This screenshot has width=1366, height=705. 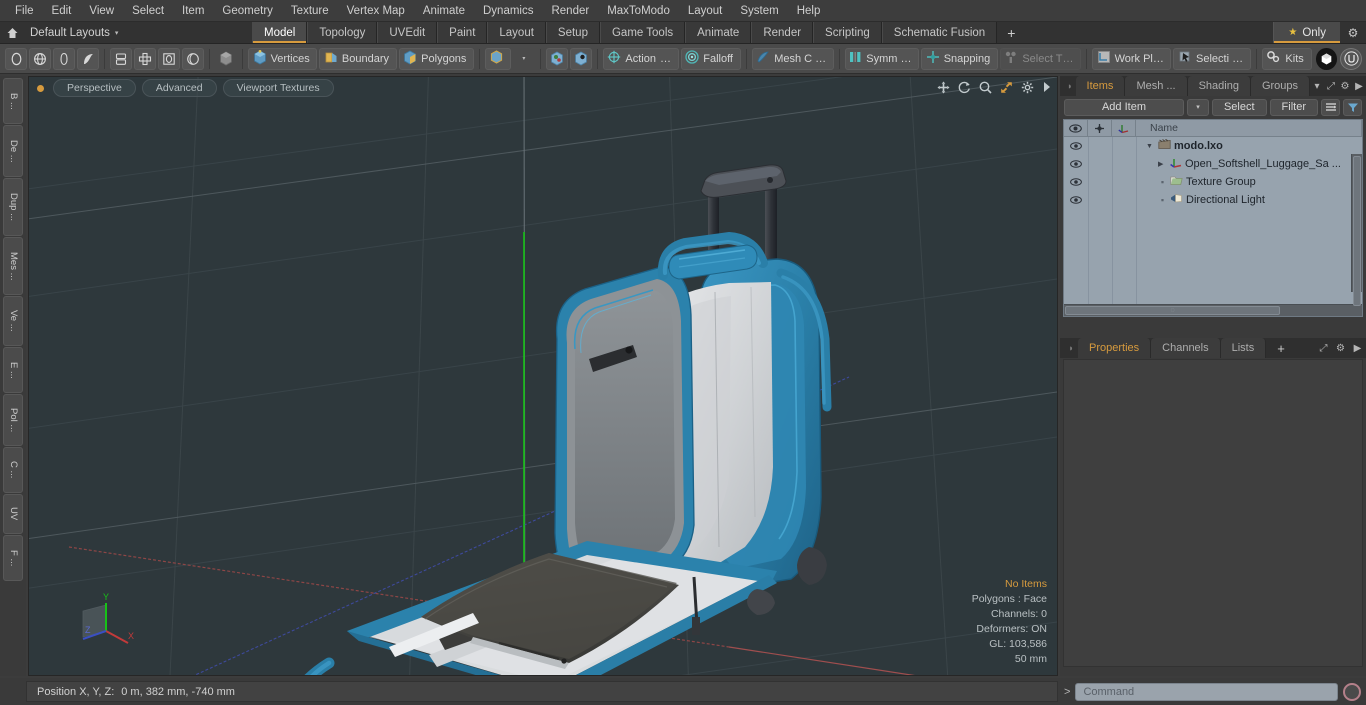 What do you see at coordinates (1357, 231) in the screenshot?
I see `scrollbar-thumb` at bounding box center [1357, 231].